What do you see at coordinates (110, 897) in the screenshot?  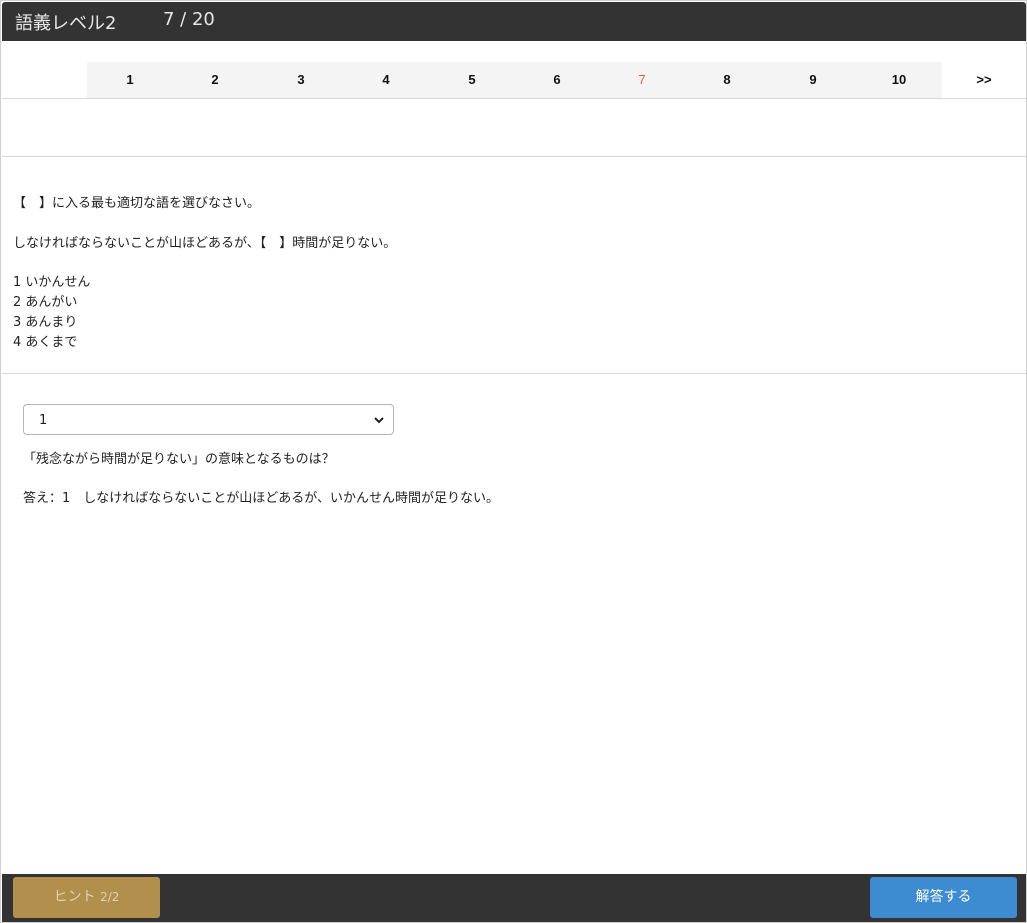 I see `hint-count: 2/2` at bounding box center [110, 897].